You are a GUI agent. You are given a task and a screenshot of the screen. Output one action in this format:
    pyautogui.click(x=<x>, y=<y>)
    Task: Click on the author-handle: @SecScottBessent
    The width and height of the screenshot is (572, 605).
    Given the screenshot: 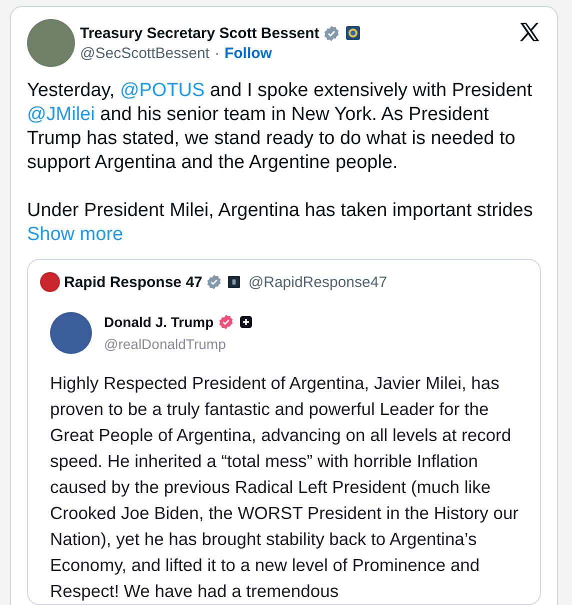 What is the action you would take?
    pyautogui.click(x=145, y=53)
    